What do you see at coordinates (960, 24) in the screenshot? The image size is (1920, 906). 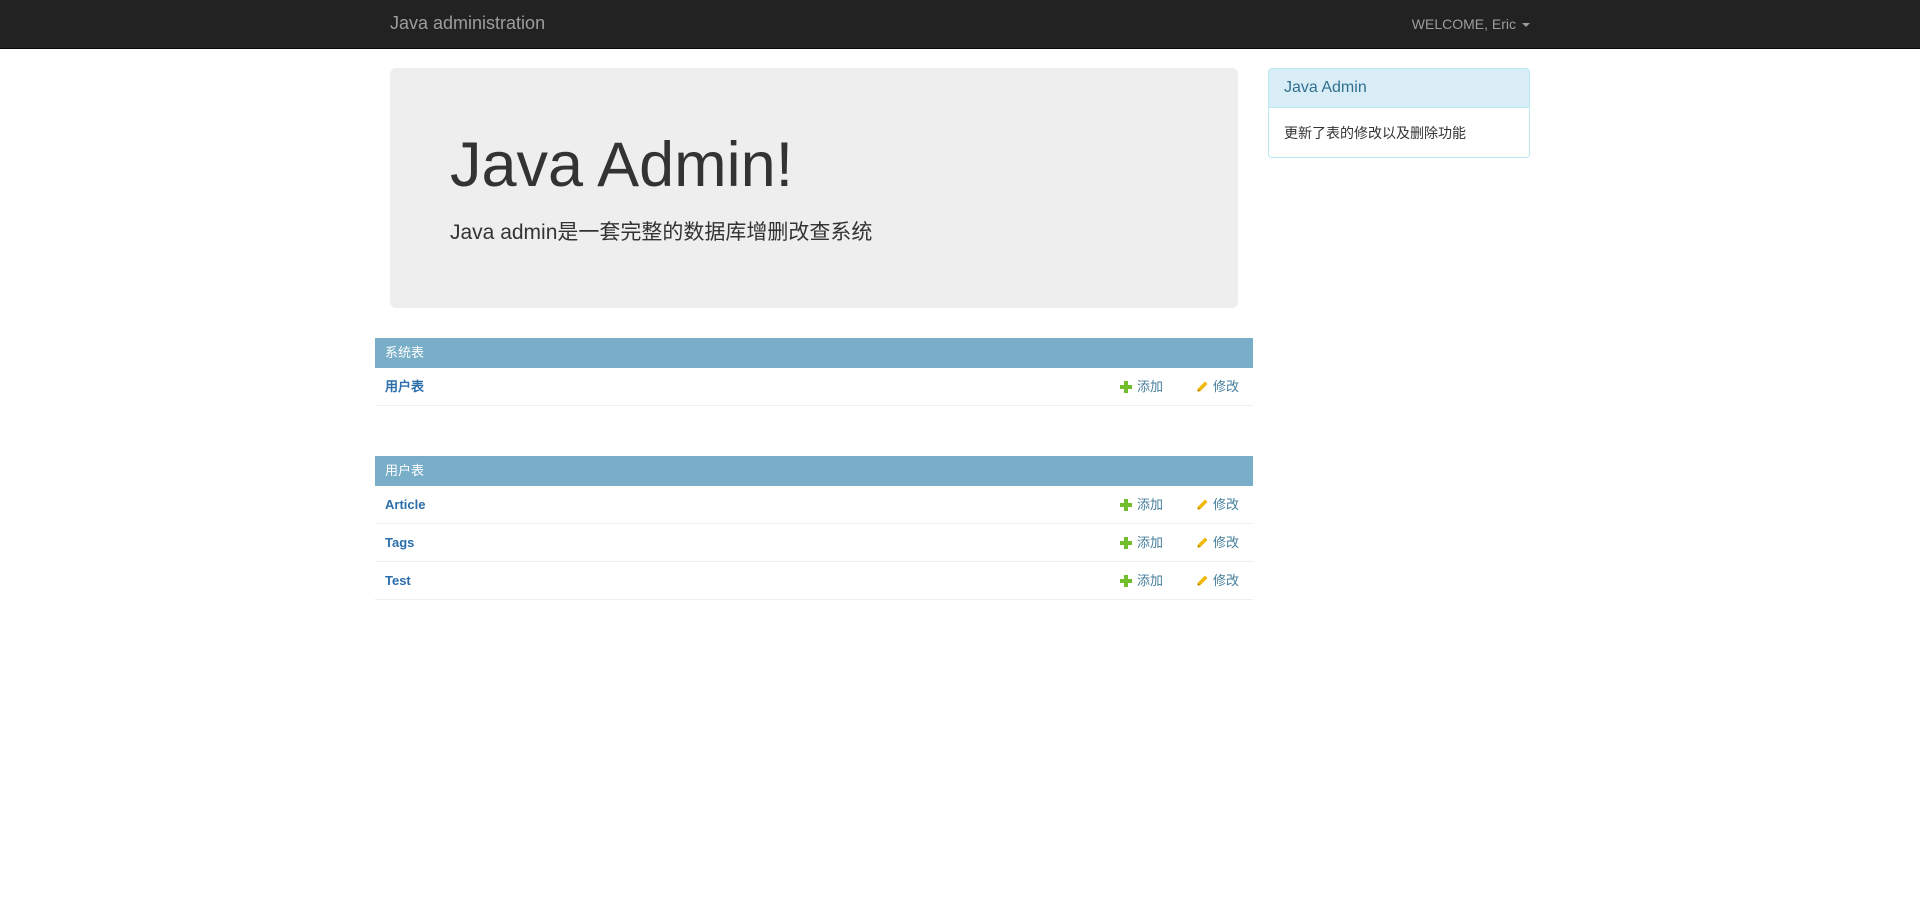 I see `top-navbar: Java administration WELCOME, Eric` at bounding box center [960, 24].